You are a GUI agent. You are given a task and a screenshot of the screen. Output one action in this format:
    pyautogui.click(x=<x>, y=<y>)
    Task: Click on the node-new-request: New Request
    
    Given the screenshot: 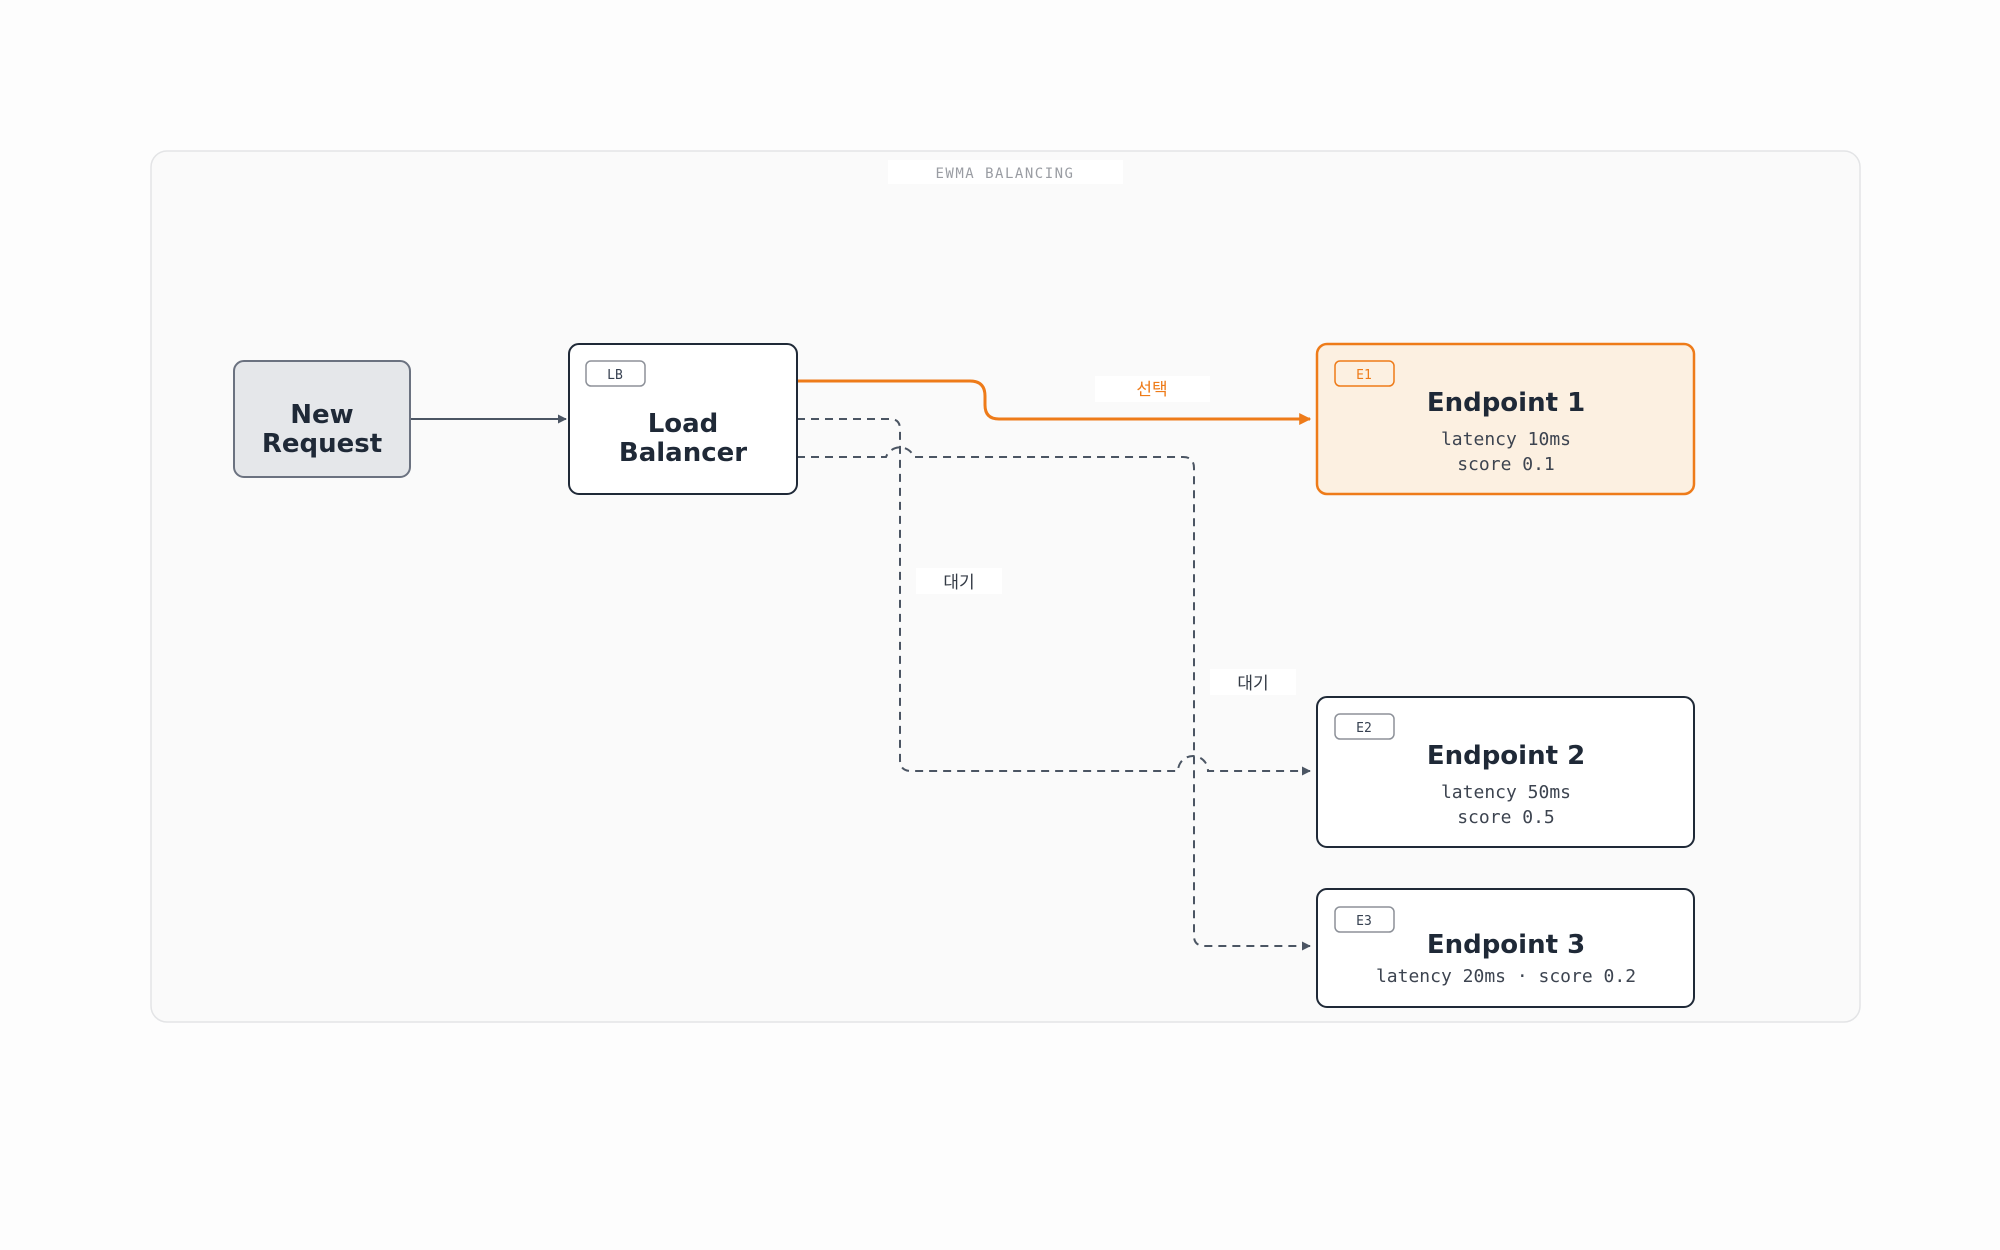 What is the action you would take?
    pyautogui.click(x=322, y=419)
    